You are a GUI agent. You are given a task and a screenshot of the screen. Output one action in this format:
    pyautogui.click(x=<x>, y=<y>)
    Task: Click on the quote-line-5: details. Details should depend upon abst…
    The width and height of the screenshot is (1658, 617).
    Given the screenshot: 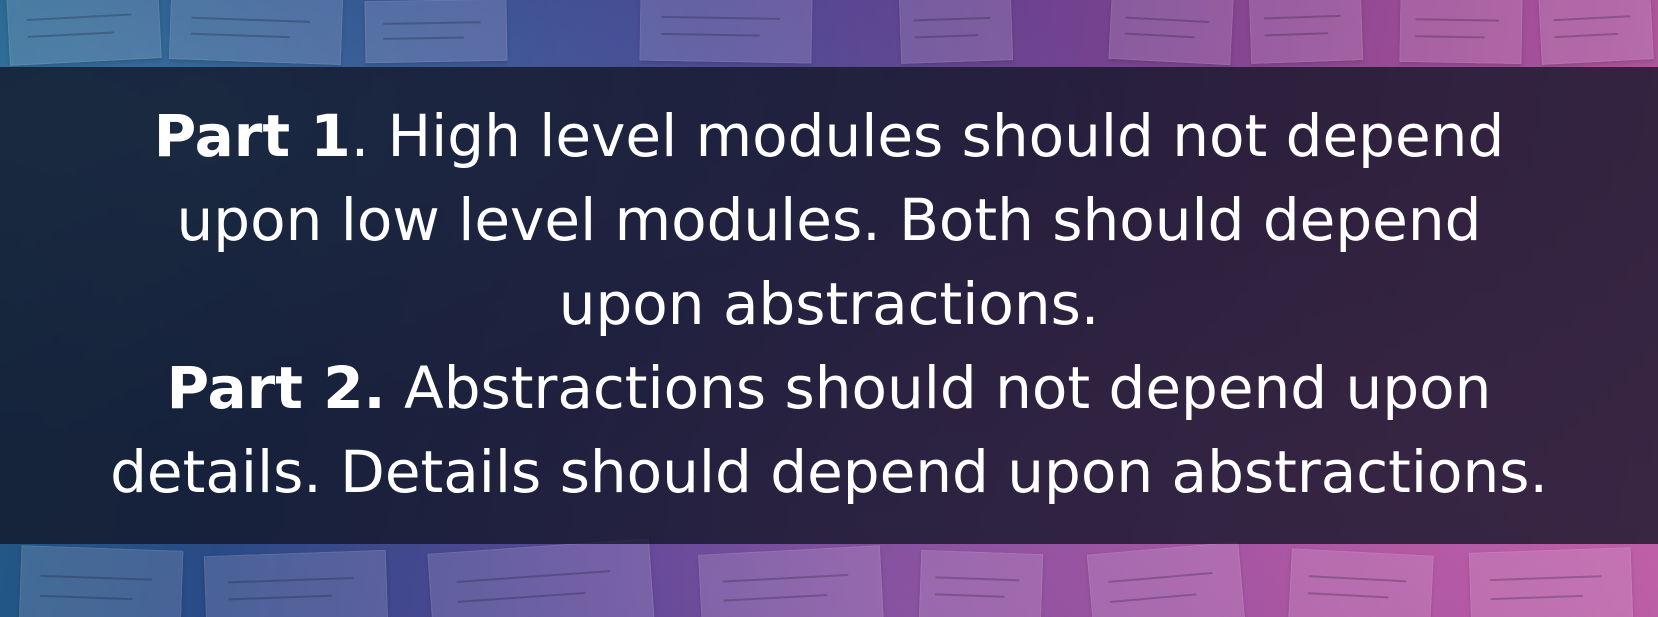 What is the action you would take?
    pyautogui.click(x=829, y=472)
    